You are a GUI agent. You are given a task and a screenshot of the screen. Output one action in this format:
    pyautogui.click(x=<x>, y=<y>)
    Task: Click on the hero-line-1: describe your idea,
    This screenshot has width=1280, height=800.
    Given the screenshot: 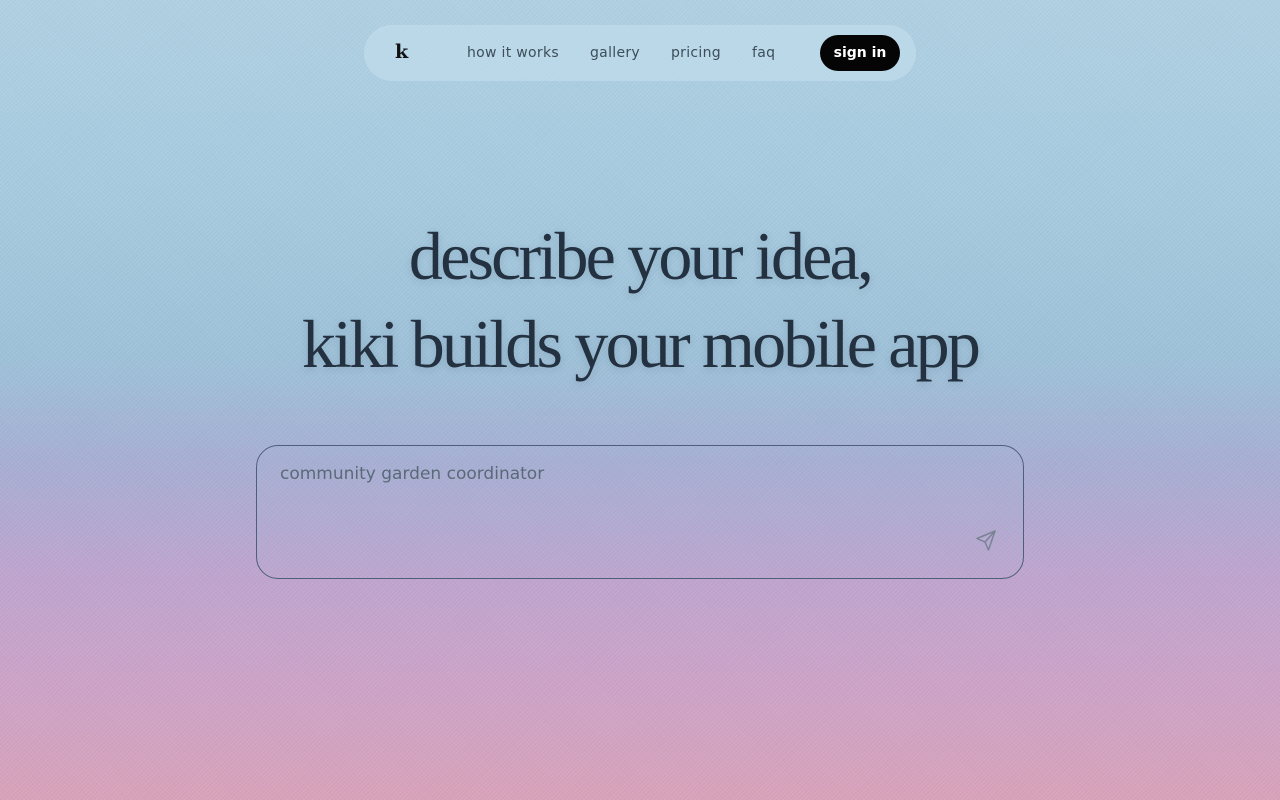 What is the action you would take?
    pyautogui.click(x=641, y=256)
    